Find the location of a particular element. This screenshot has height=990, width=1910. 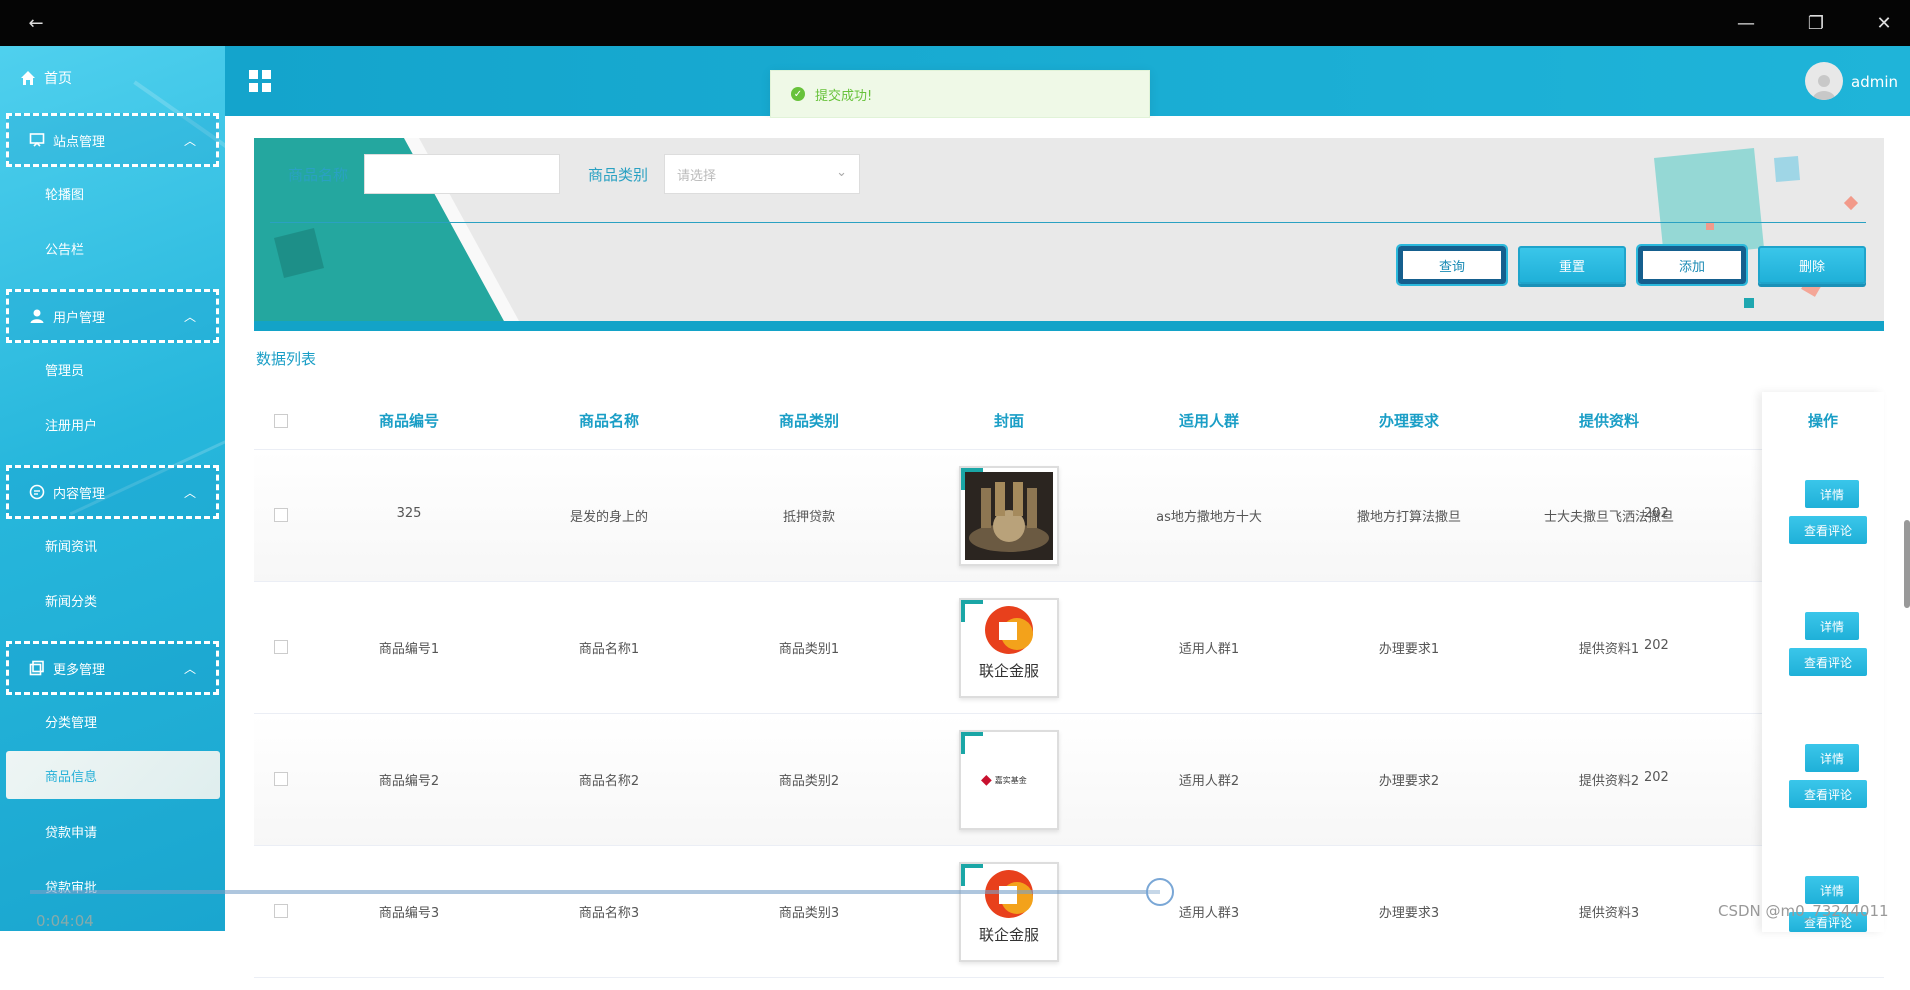

operations-column: 操作 详情 查看评论 详情 查看评论 详情 查看评论 详情 查看评论 is located at coordinates (1823, 662).